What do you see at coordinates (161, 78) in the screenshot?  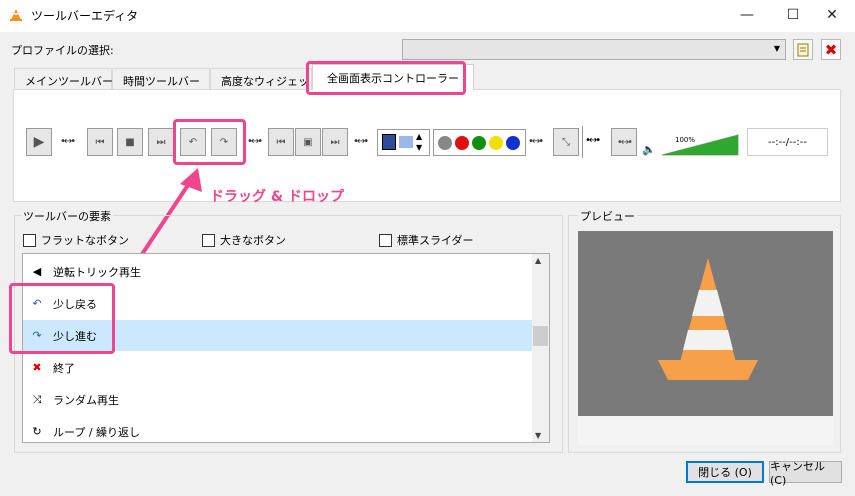 I see `tab-time-toolbar: 時間ツールバー` at bounding box center [161, 78].